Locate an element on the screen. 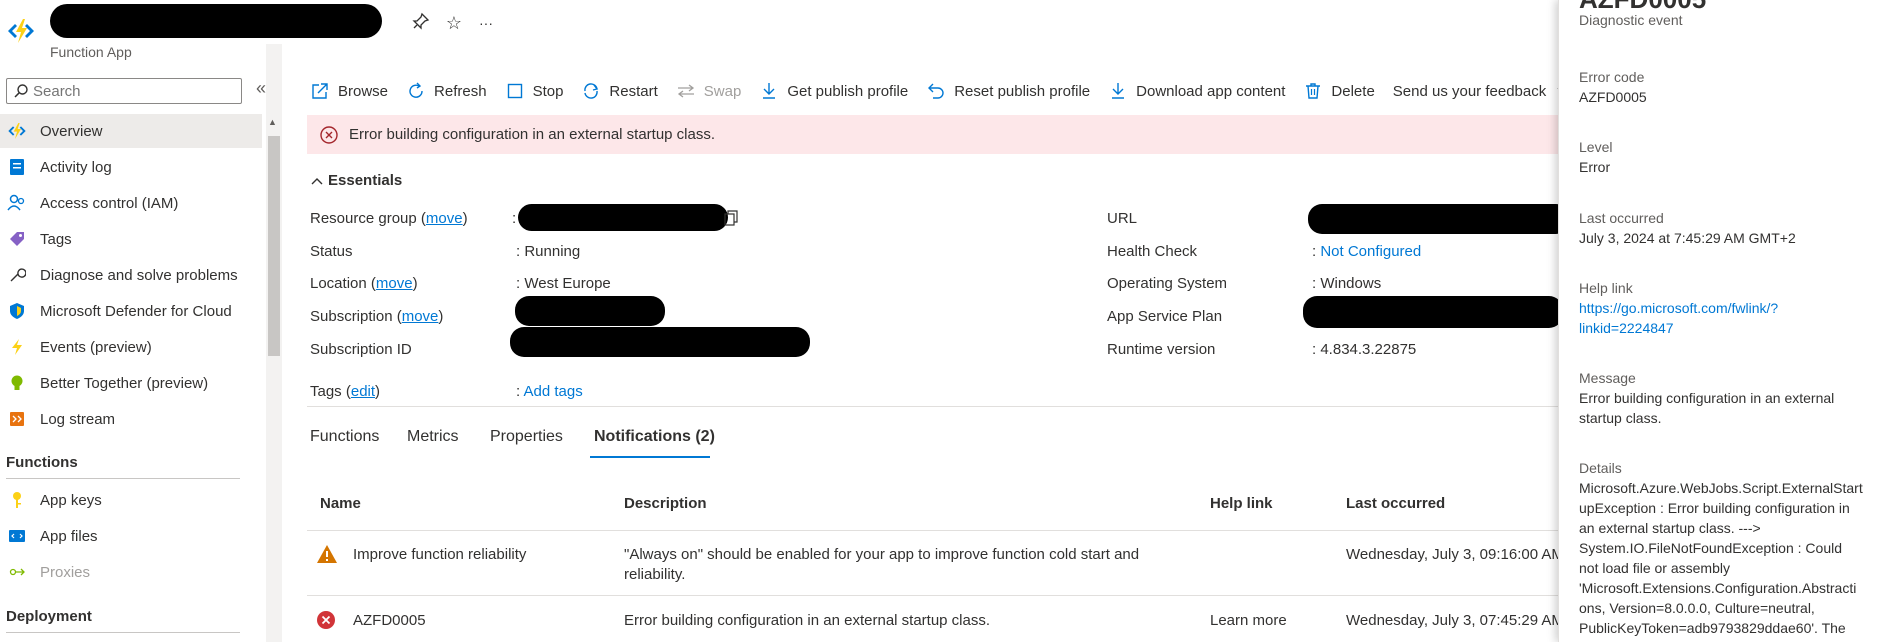 This screenshot has height=642, width=1880. feedback-button: Send us your feedback is located at coordinates (1481, 91).